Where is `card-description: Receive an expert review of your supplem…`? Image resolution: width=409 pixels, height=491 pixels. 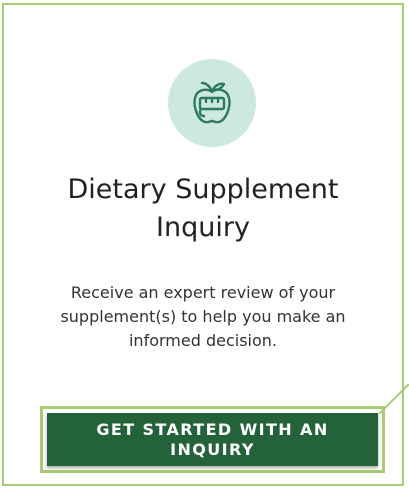
card-description: Receive an expert review of your supplem… is located at coordinates (203, 316).